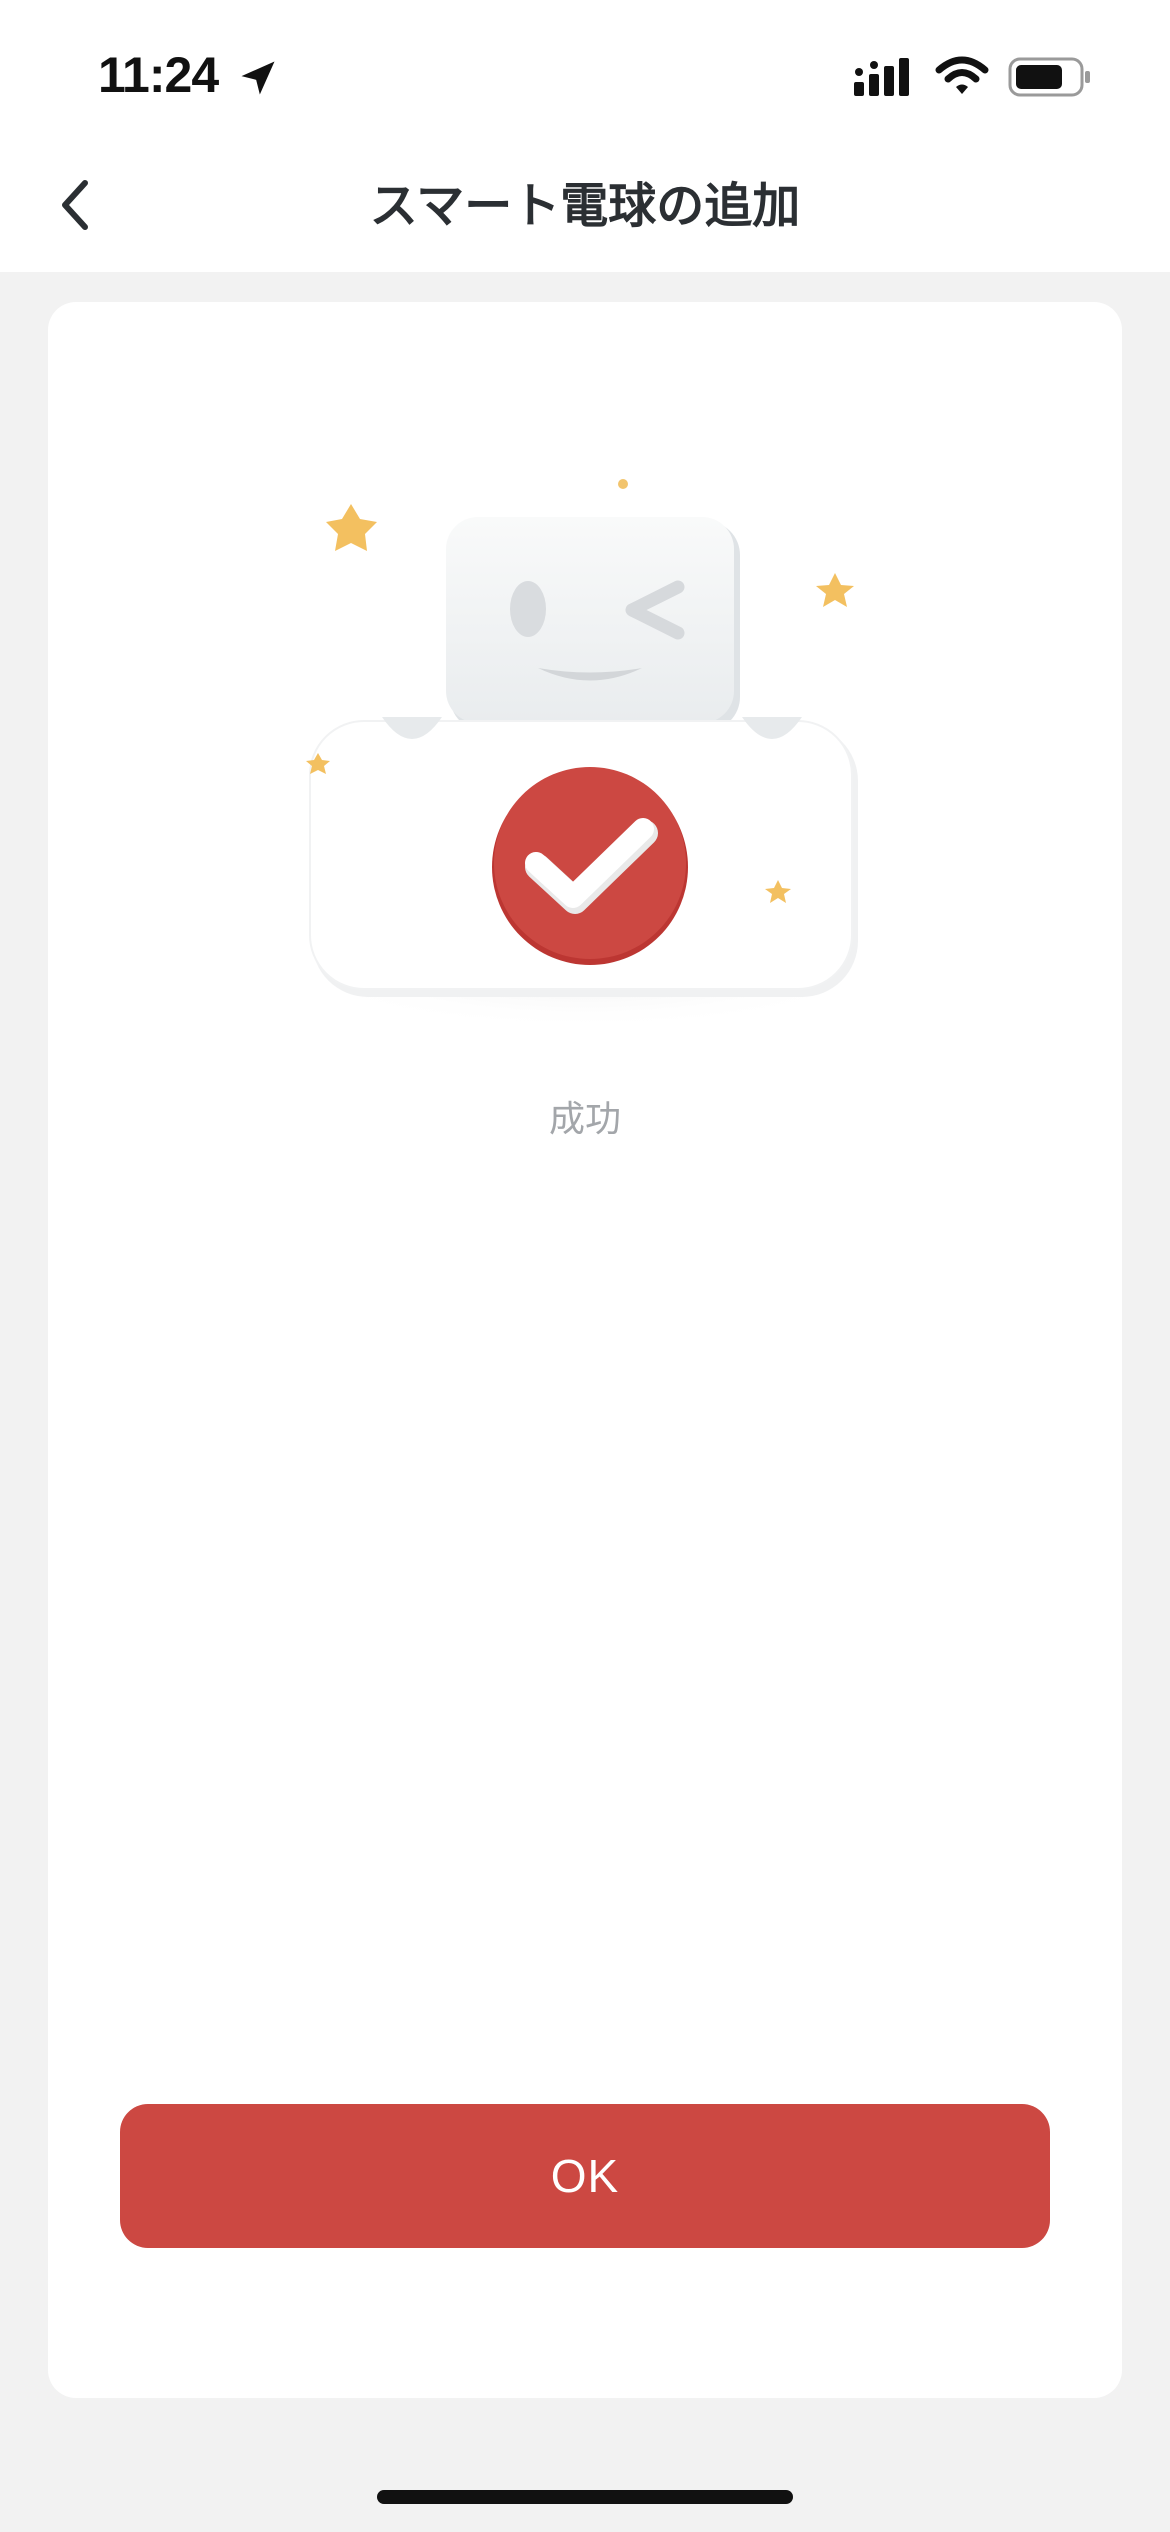 The image size is (1170, 2532). I want to click on robot-head, so click(593, 624).